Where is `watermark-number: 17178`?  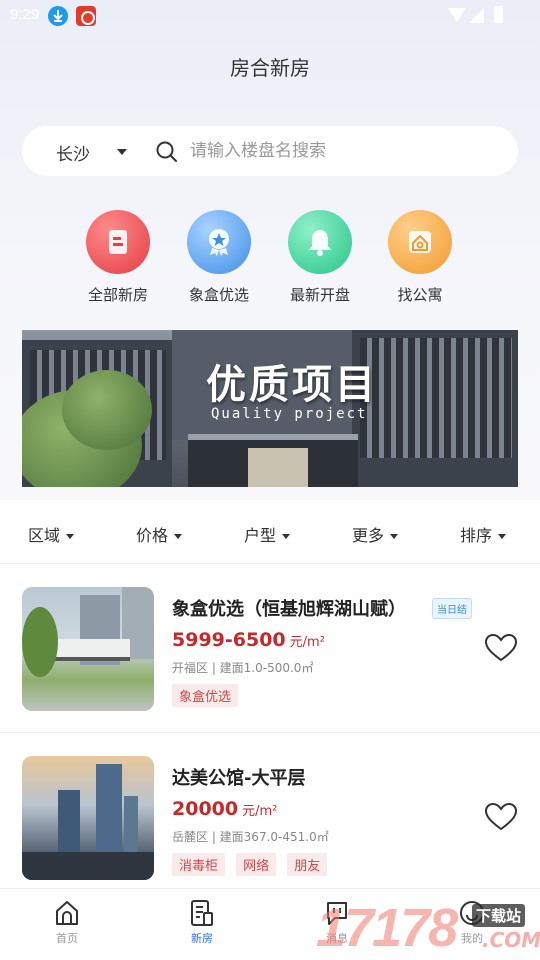 watermark-number: 17178 is located at coordinates (387, 928).